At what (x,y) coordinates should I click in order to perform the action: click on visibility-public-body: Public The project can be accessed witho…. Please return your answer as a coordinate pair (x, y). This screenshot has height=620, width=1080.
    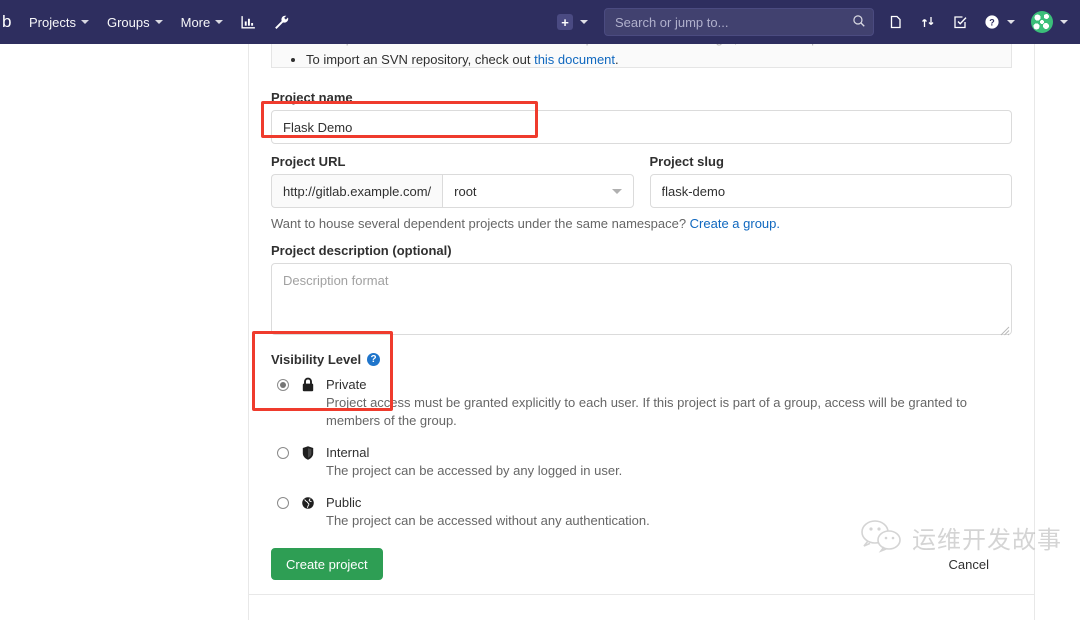
    Looking at the image, I should click on (669, 512).